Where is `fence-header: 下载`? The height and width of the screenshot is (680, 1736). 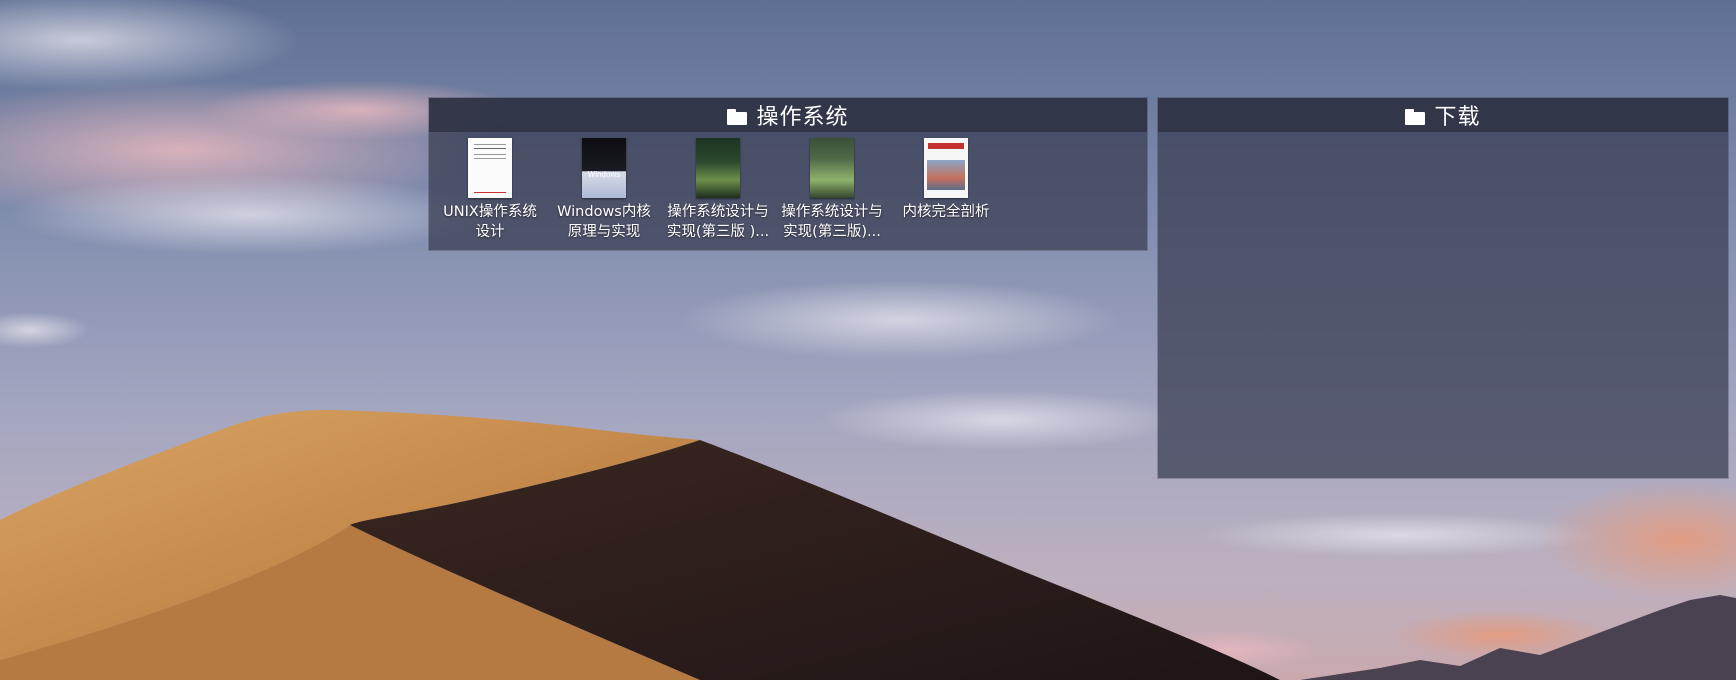 fence-header: 下载 is located at coordinates (1443, 115).